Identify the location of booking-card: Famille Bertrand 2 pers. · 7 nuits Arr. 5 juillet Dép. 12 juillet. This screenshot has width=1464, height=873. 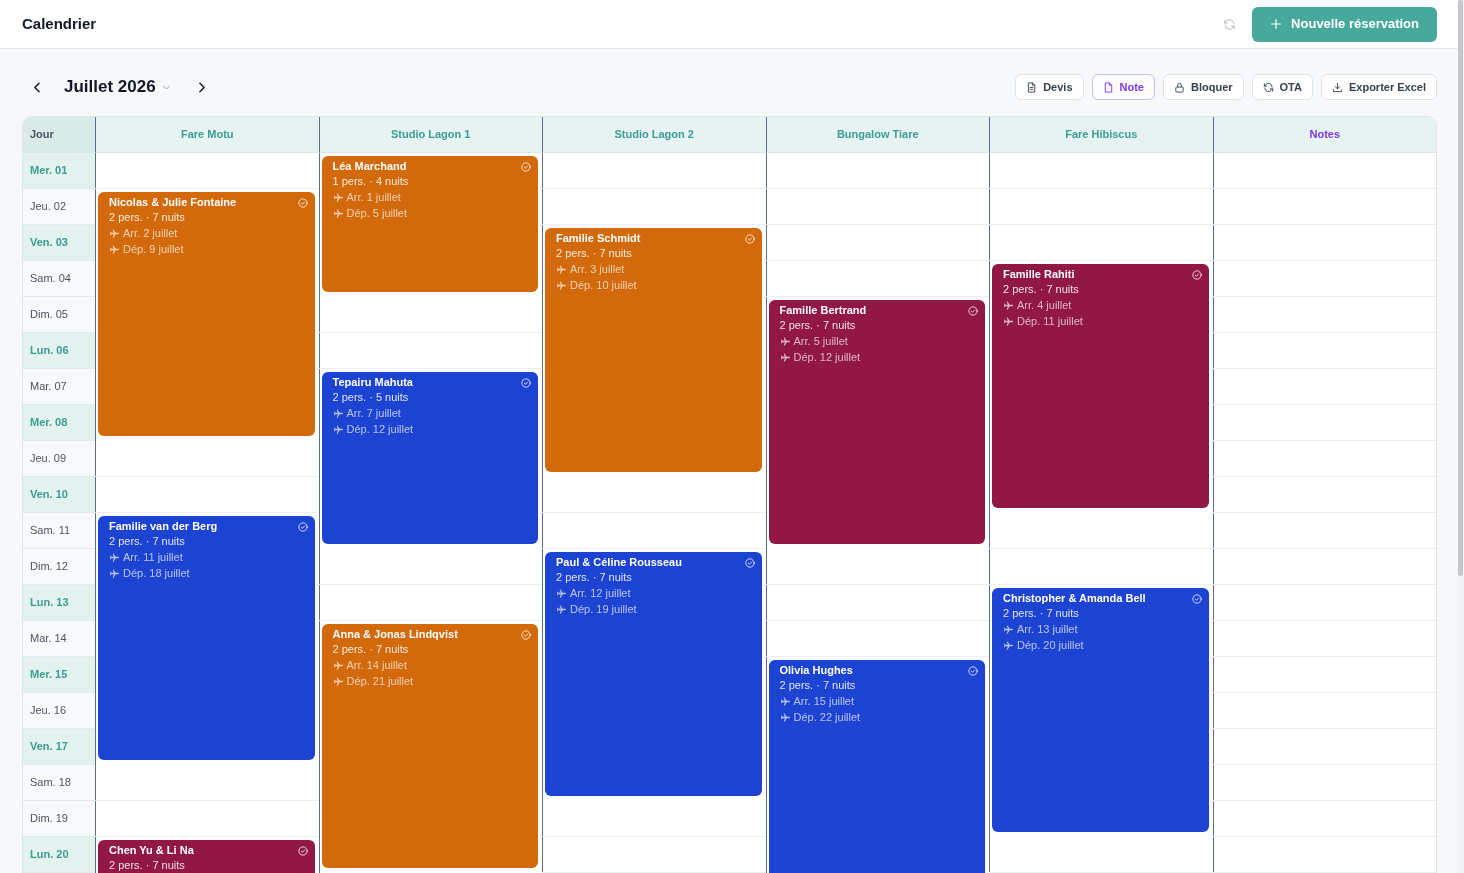
(876, 422).